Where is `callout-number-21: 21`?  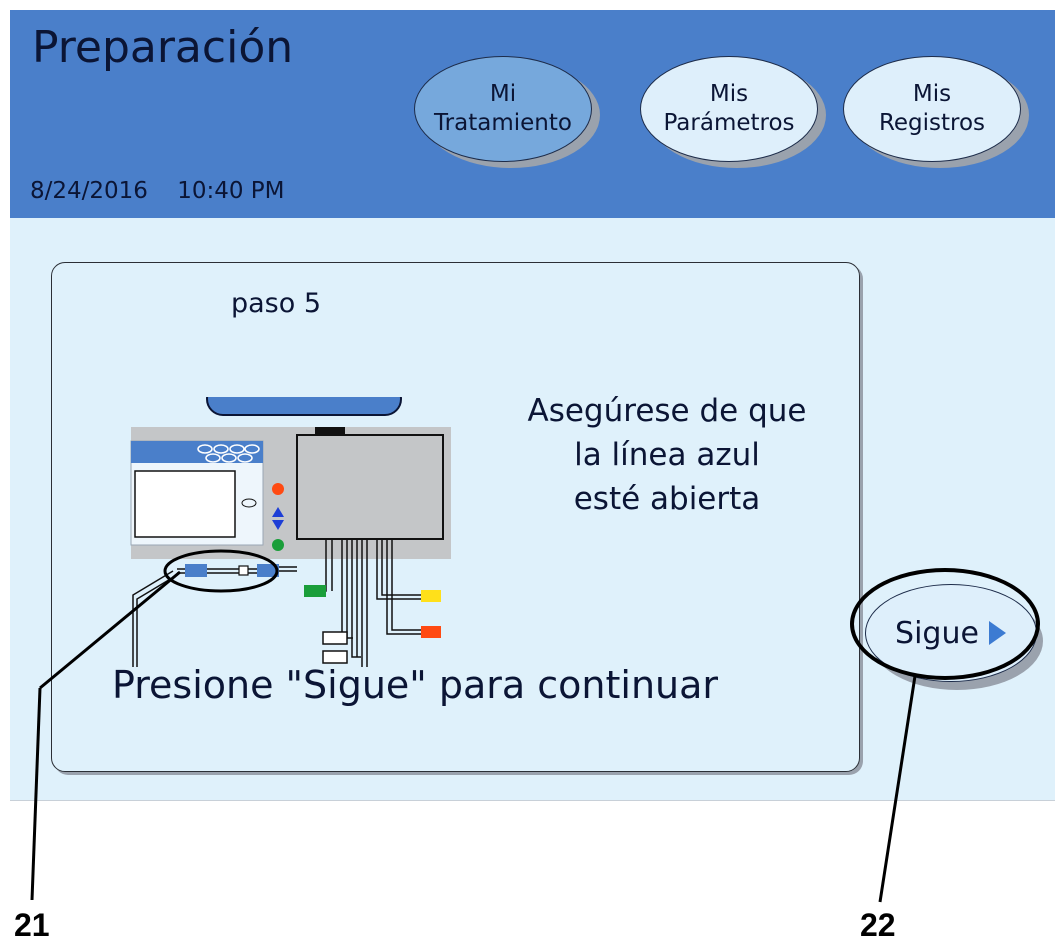 callout-number-21: 21 is located at coordinates (32, 925).